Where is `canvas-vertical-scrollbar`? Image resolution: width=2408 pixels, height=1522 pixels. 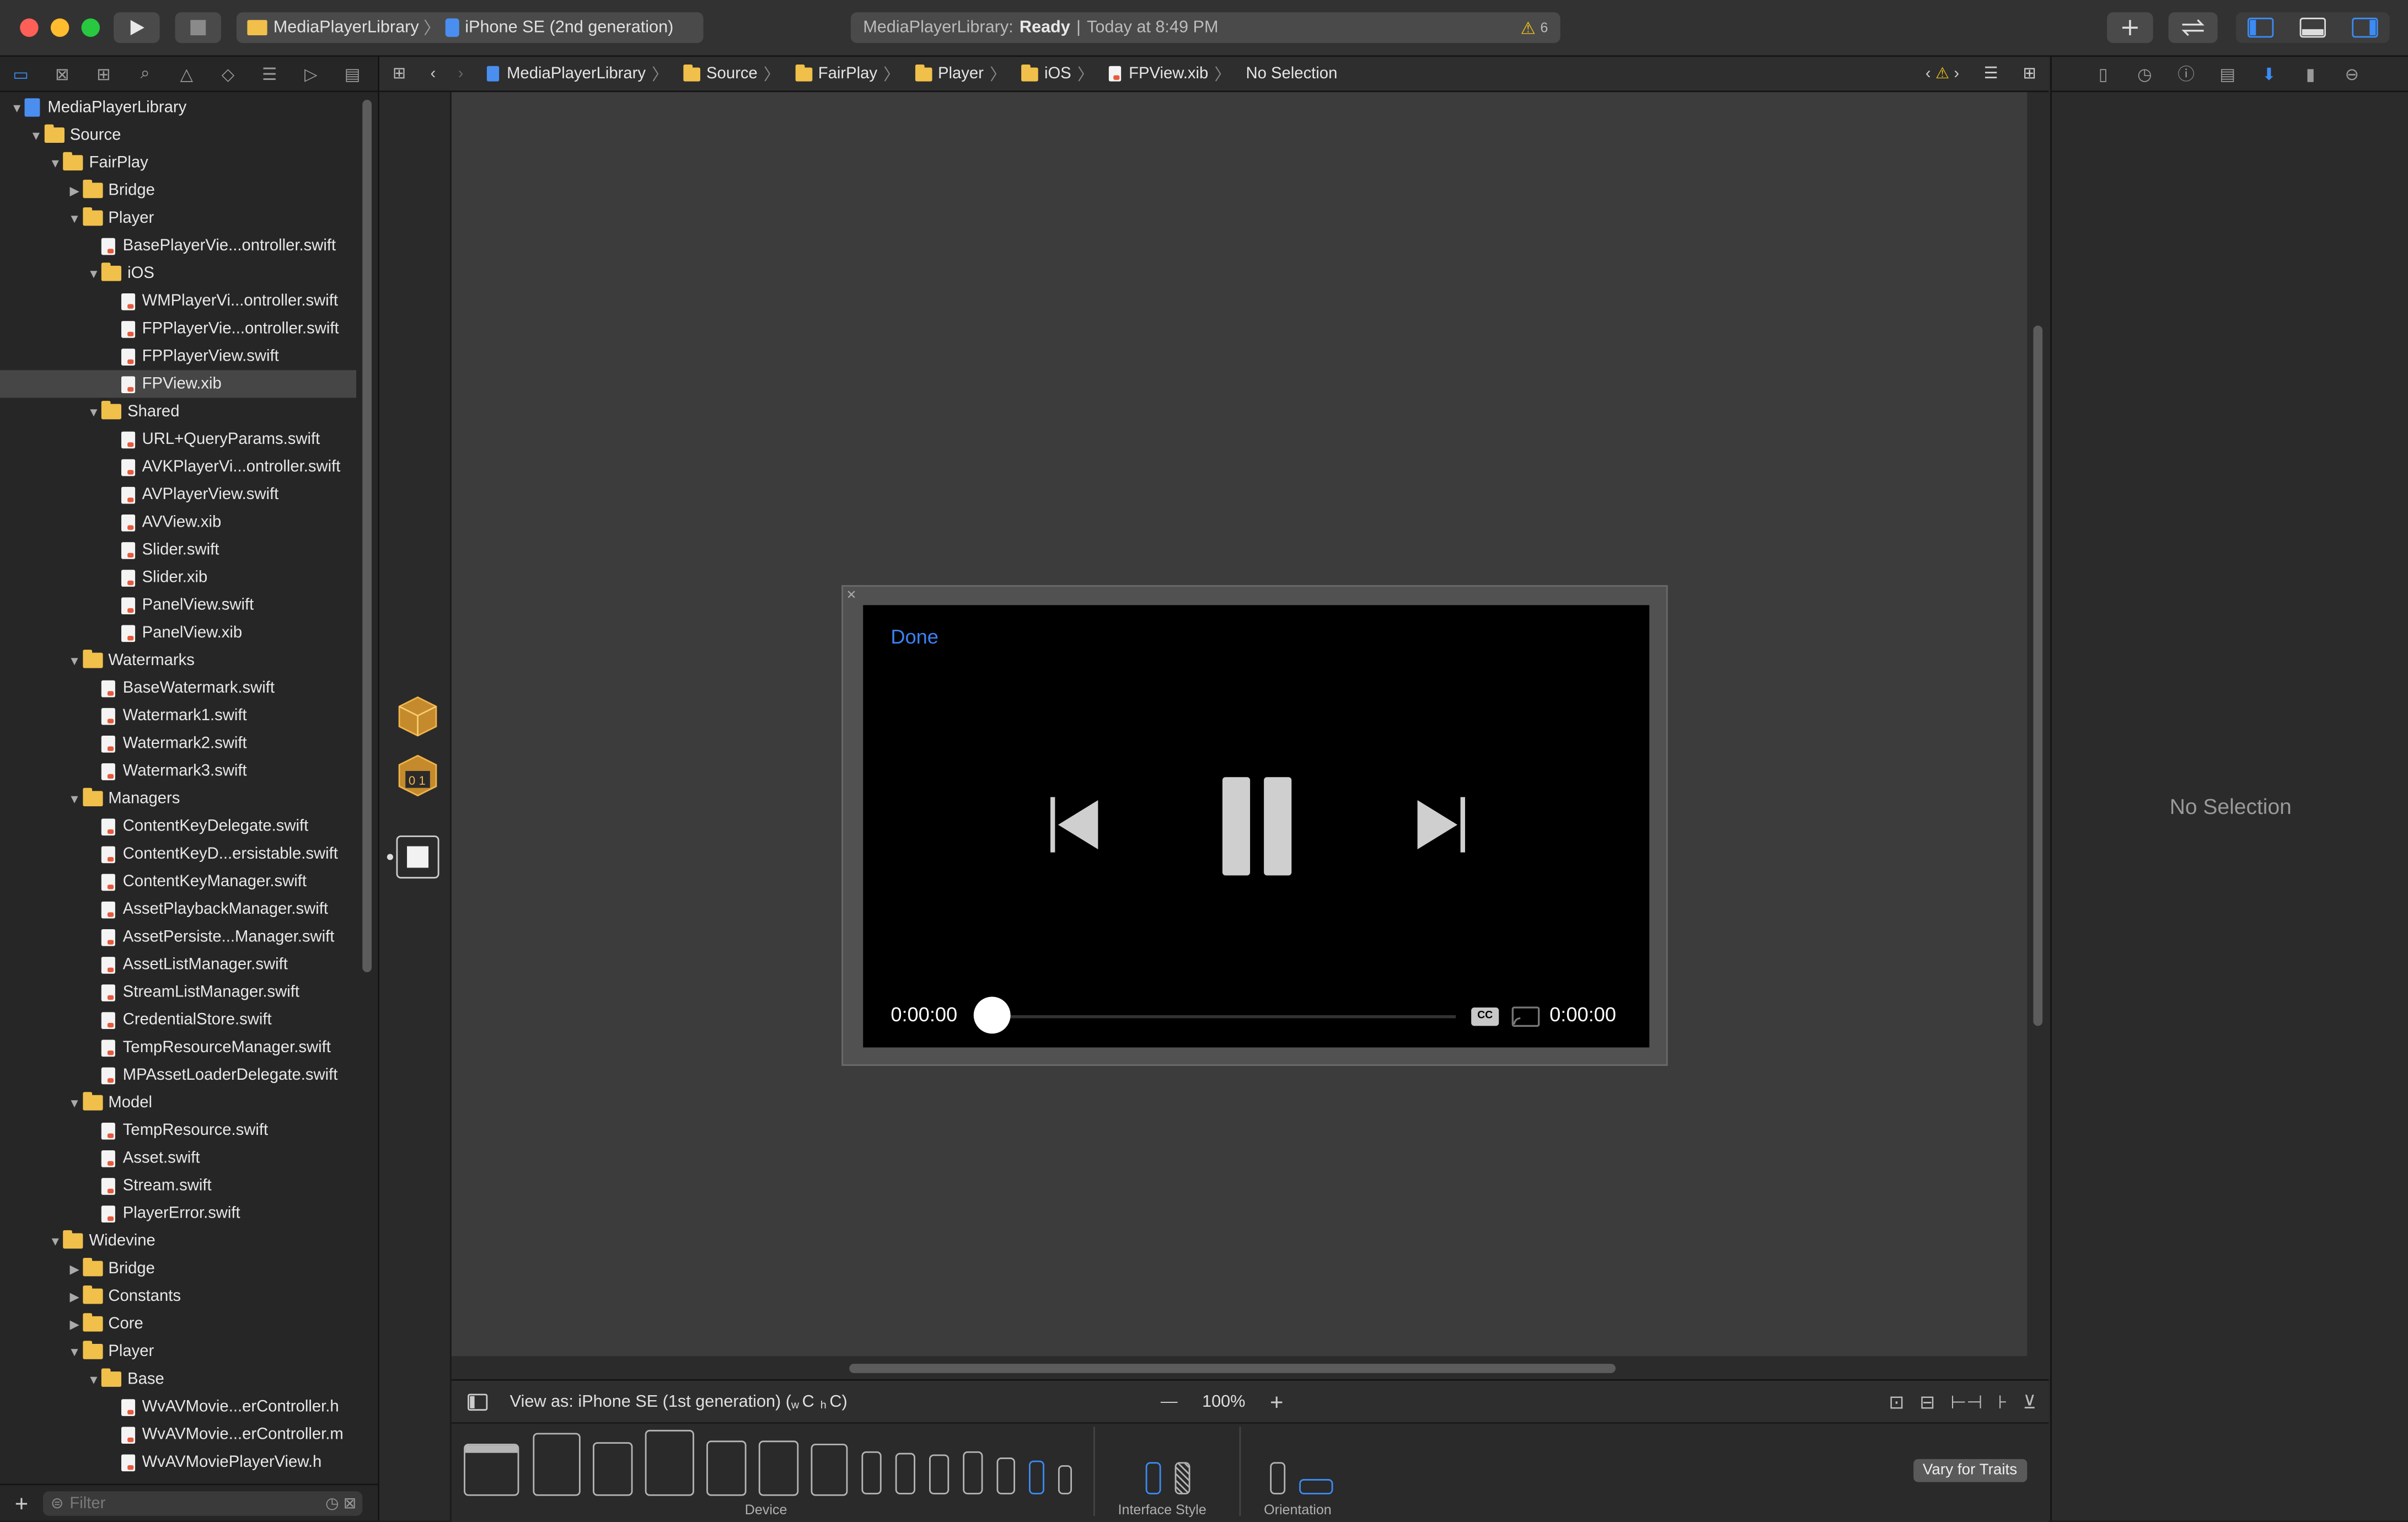 canvas-vertical-scrollbar is located at coordinates (2038, 675).